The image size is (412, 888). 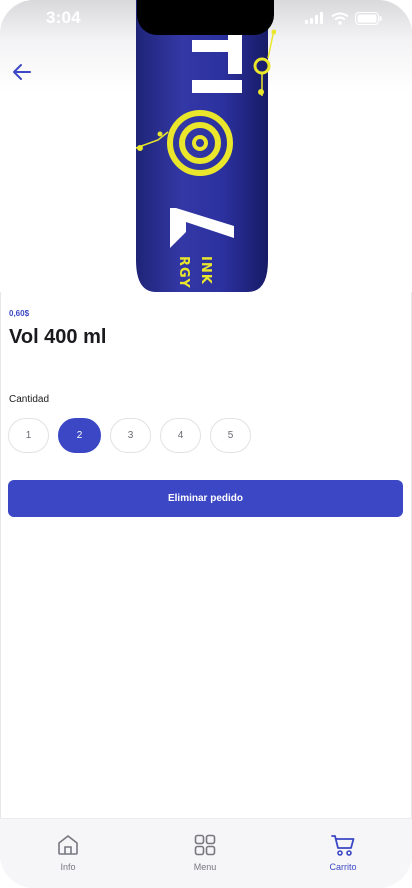 I want to click on cart-icon, so click(x=343, y=845).